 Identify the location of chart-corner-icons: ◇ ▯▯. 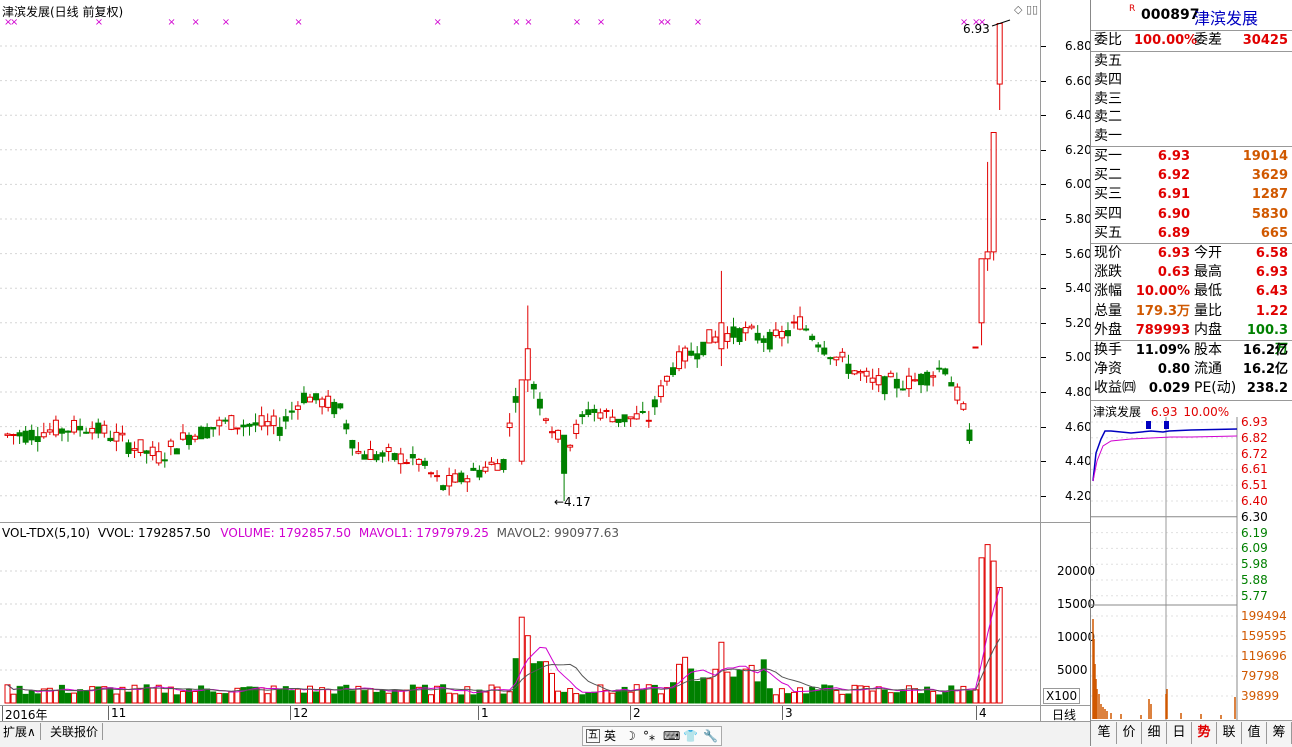
(1026, 9).